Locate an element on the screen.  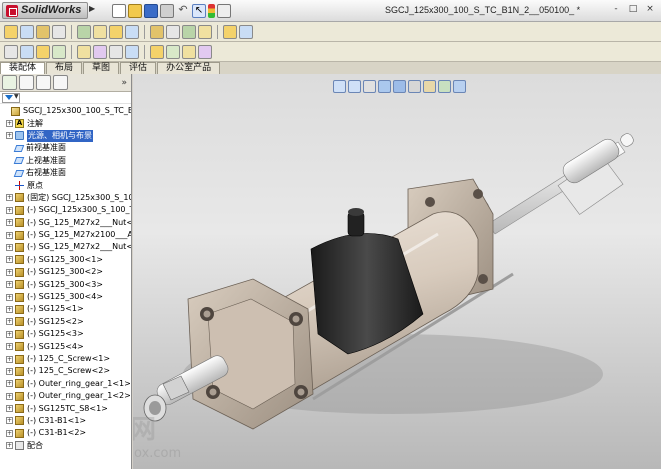
tree-item: + (-) SG125<1> is located at coordinates (65, 309).